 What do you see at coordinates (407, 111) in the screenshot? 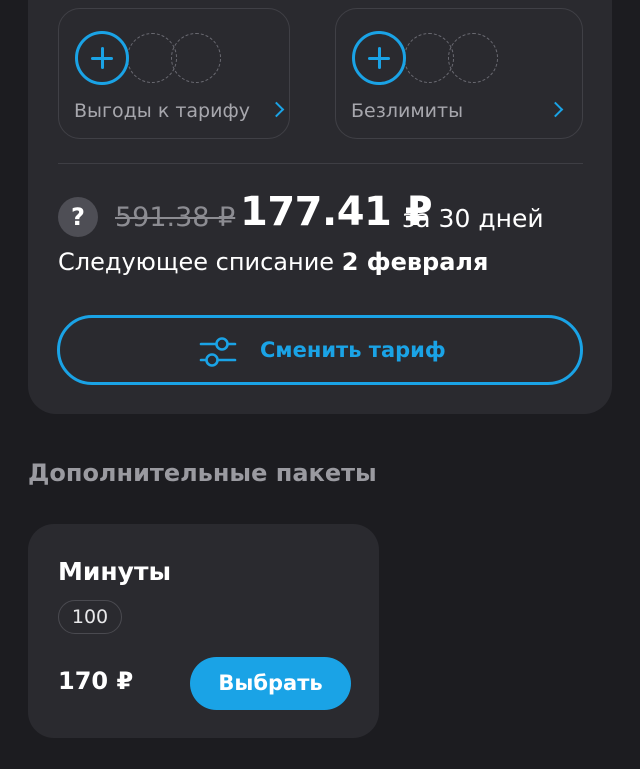
I see `unlimited-label: Безлимиты` at bounding box center [407, 111].